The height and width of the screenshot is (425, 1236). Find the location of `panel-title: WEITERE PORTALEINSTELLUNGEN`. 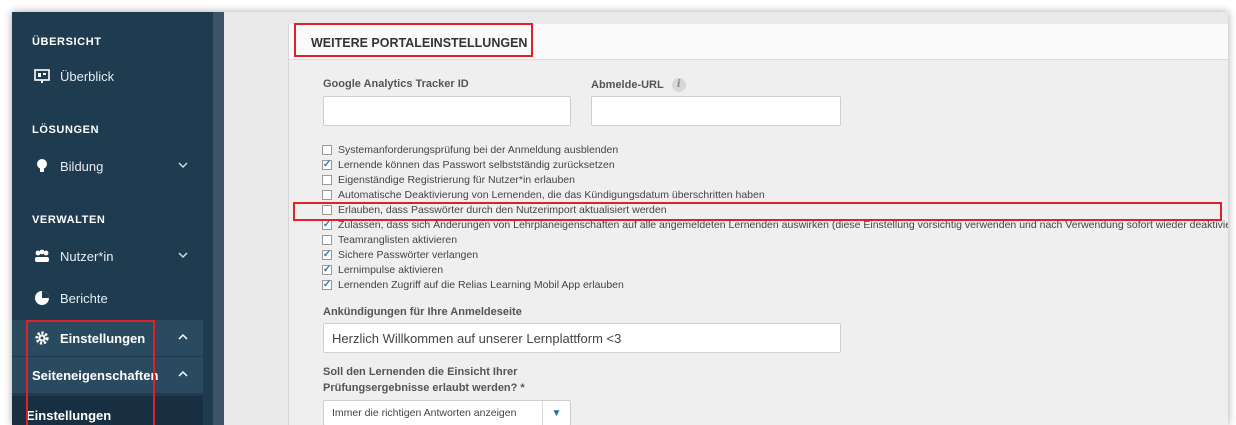

panel-title: WEITERE PORTALEINSTELLUNGEN is located at coordinates (419, 43).